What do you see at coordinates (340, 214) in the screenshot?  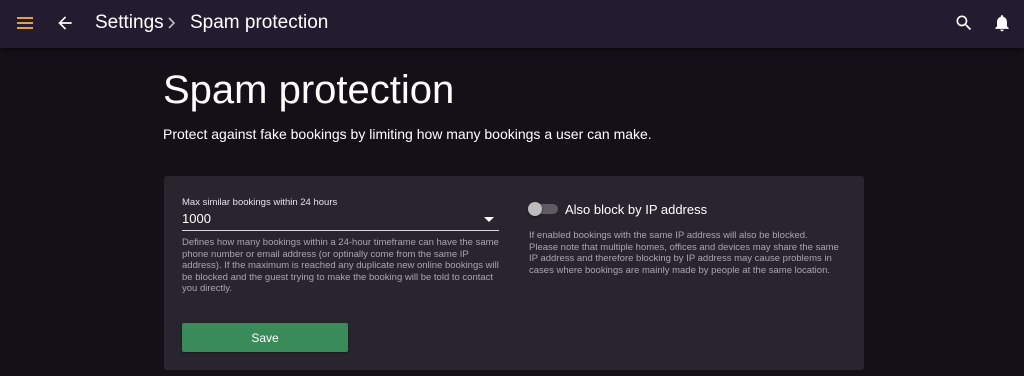 I see `max-bookings-select` at bounding box center [340, 214].